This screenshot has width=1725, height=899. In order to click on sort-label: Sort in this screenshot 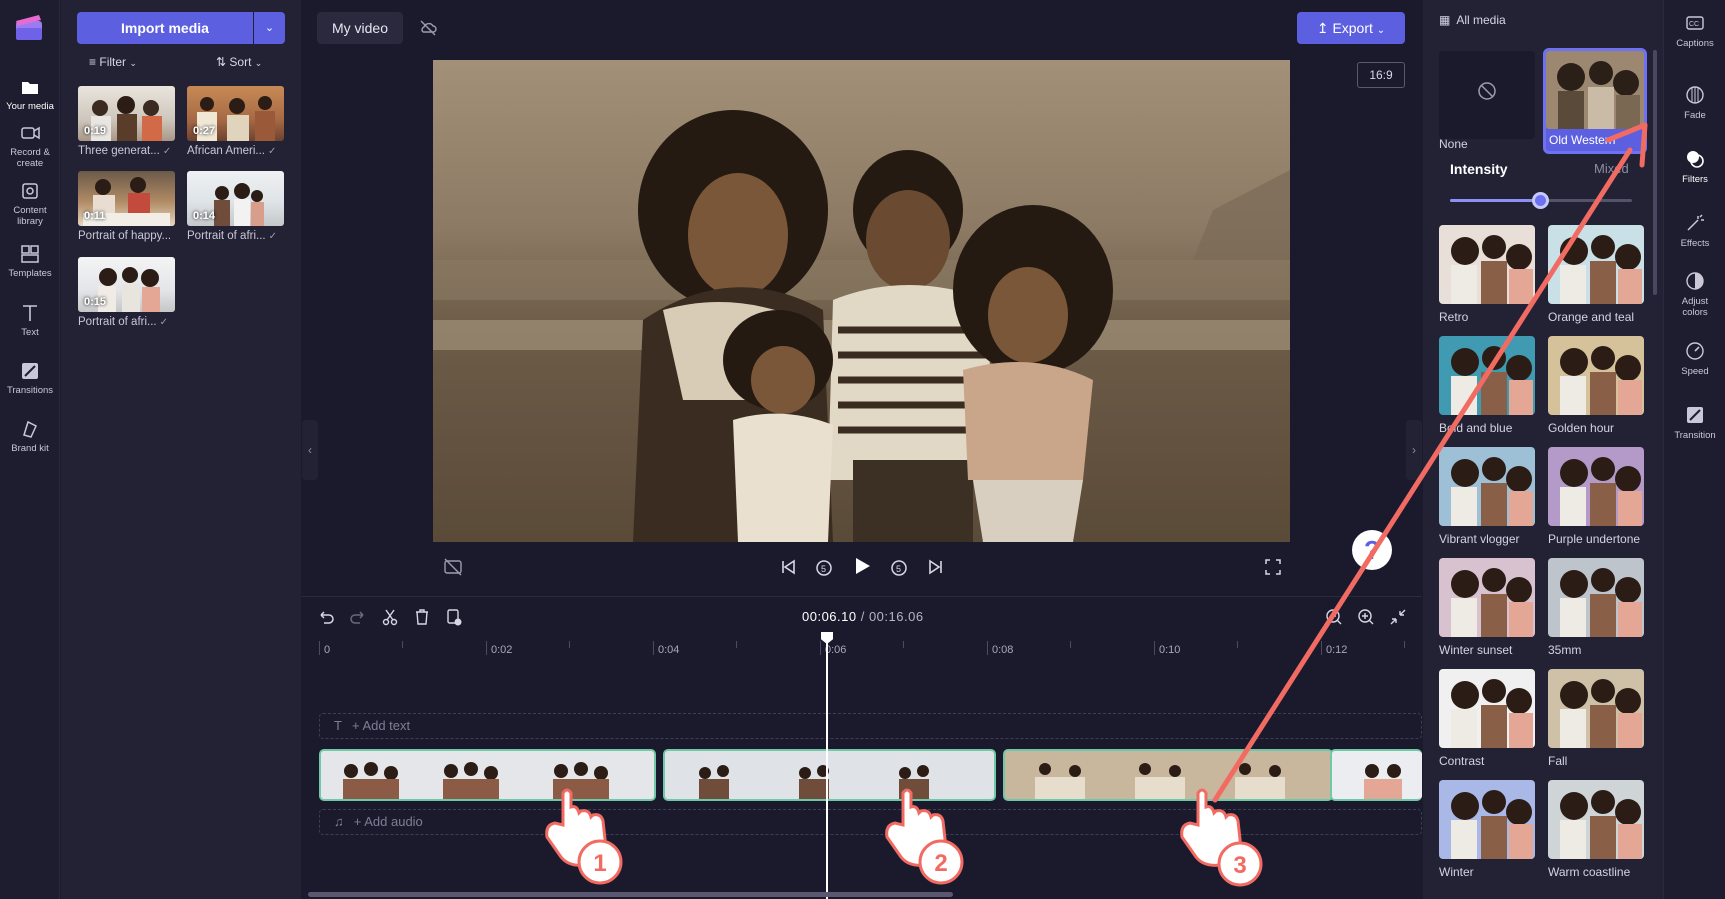, I will do `click(240, 62)`.